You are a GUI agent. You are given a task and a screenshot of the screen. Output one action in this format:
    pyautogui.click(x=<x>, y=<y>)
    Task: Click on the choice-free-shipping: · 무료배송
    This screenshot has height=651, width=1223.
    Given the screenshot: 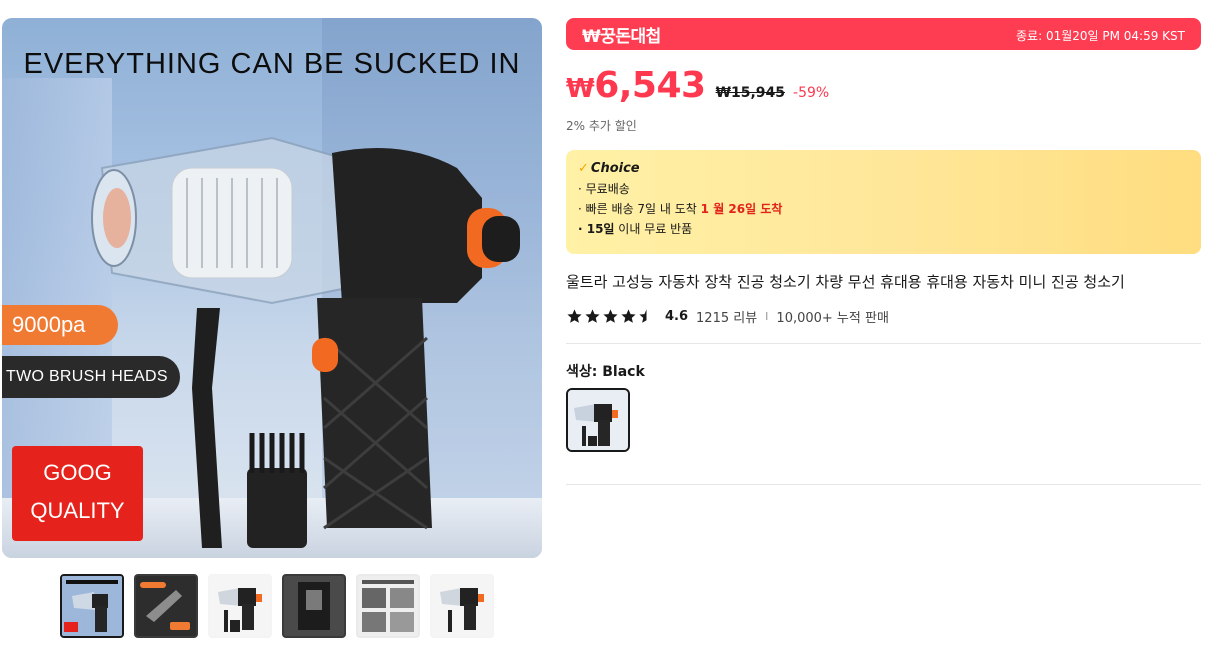 What is the action you would take?
    pyautogui.click(x=604, y=189)
    